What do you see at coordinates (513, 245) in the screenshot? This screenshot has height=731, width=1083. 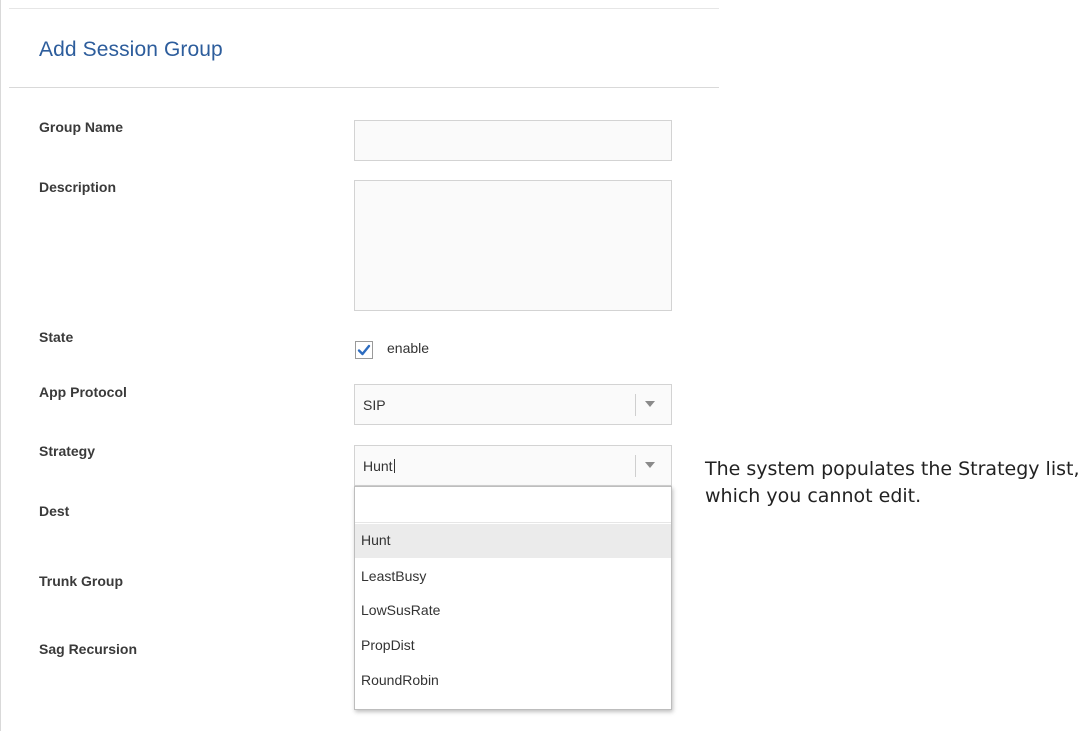 I see `description-textarea` at bounding box center [513, 245].